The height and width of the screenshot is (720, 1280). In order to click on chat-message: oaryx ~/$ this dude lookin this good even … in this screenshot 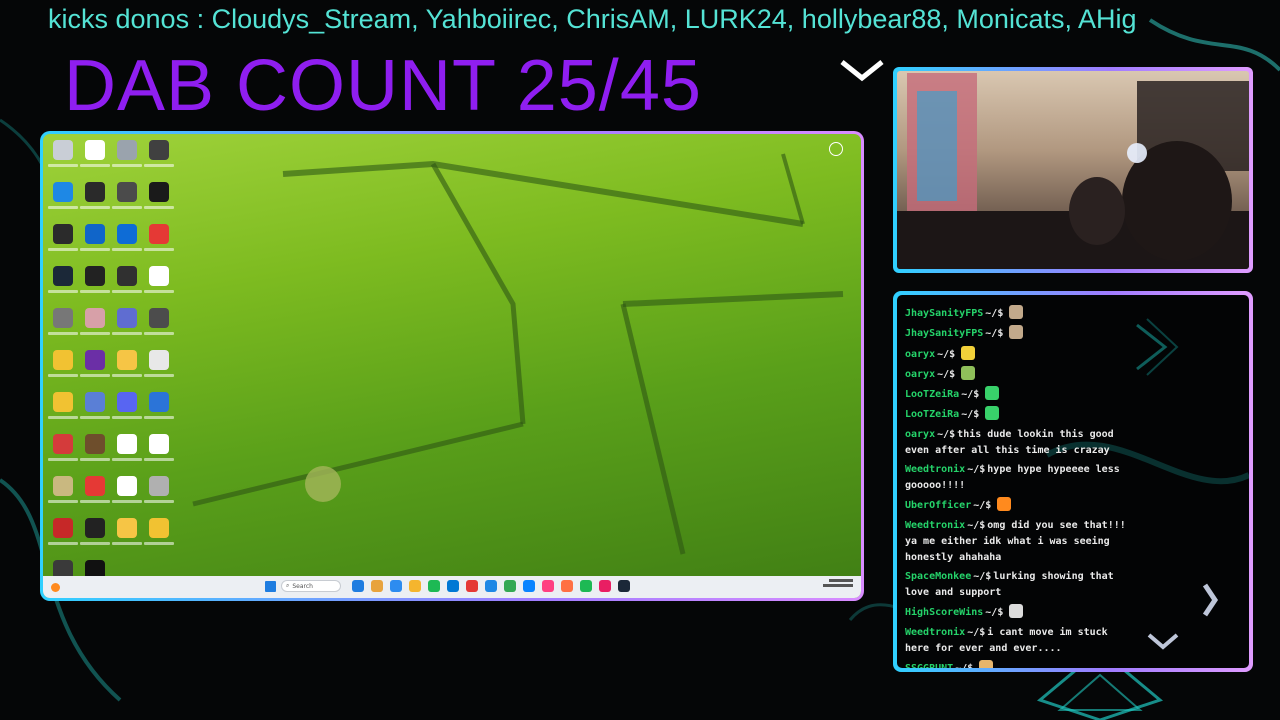, I will do `click(1020, 443)`.